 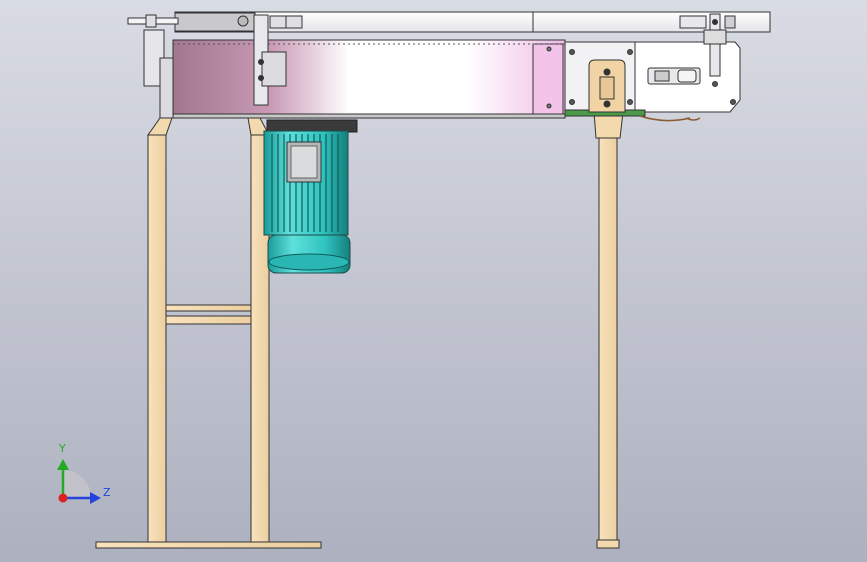 I want to click on cross-member-lower, so click(x=208, y=320).